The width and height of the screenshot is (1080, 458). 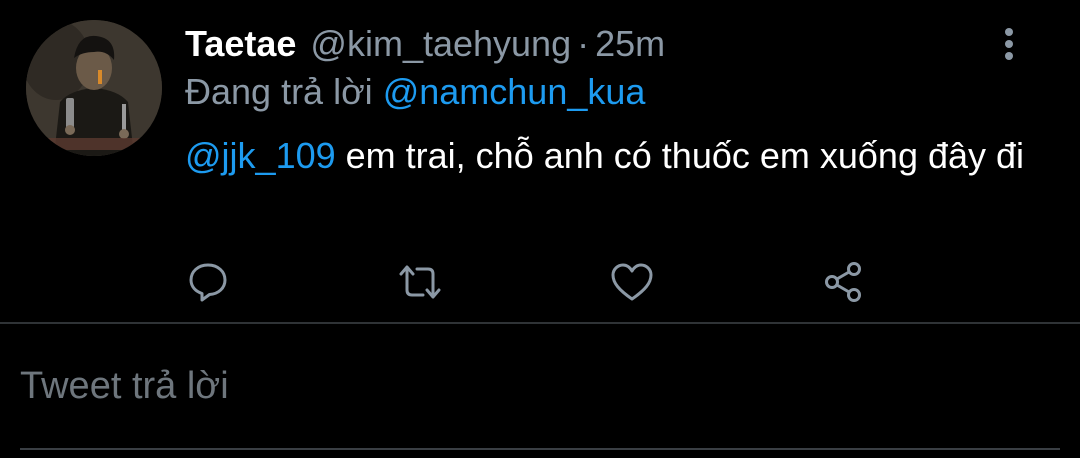 What do you see at coordinates (240, 43) in the screenshot?
I see `display-name: Taetae` at bounding box center [240, 43].